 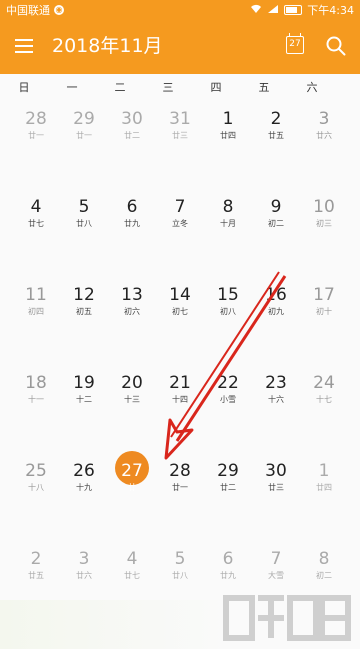 I want to click on lunar-date: 十八, so click(x=36, y=487).